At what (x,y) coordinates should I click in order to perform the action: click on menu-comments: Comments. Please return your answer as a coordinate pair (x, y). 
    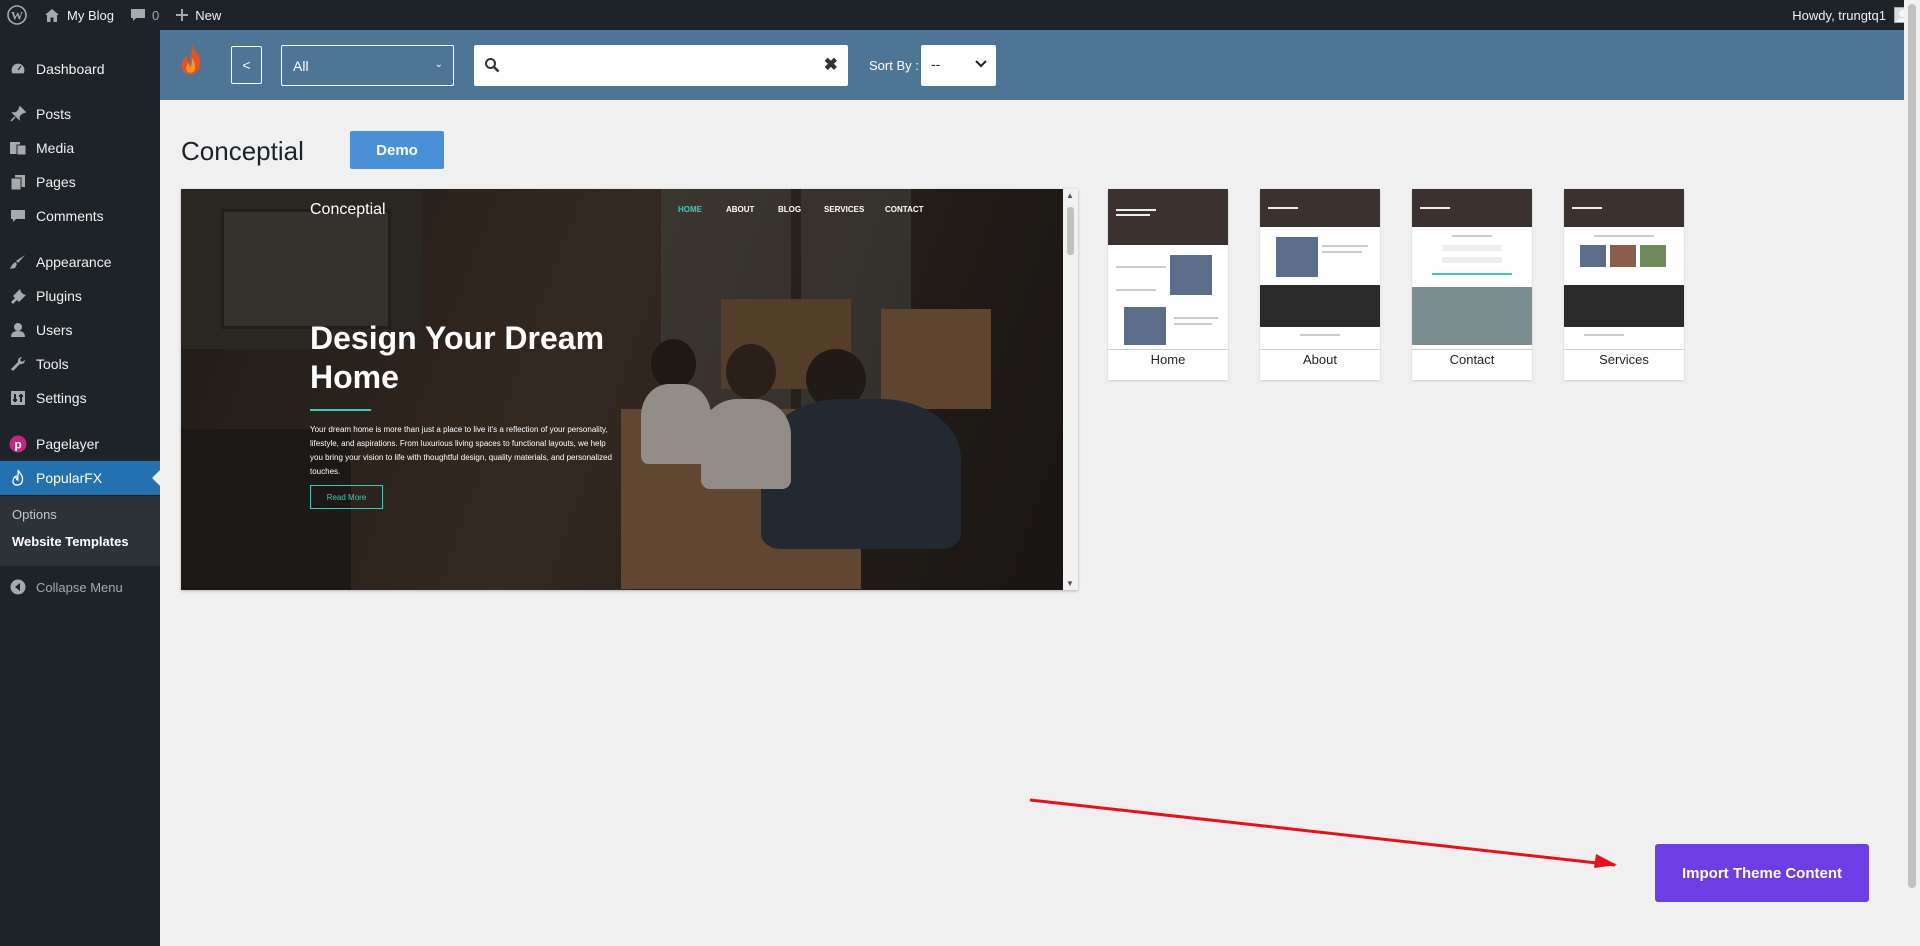
    Looking at the image, I should click on (80, 216).